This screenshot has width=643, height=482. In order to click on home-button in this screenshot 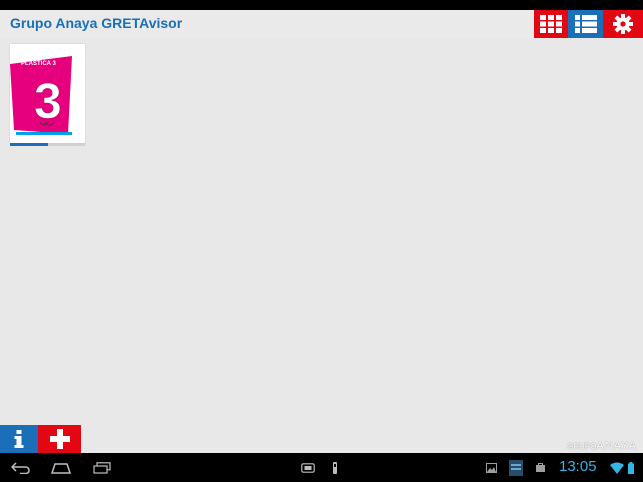, I will do `click(61, 467)`.